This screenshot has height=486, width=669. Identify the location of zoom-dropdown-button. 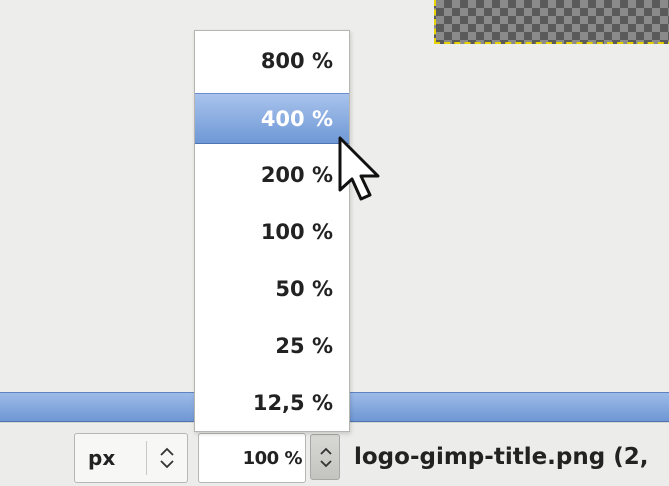
(325, 457).